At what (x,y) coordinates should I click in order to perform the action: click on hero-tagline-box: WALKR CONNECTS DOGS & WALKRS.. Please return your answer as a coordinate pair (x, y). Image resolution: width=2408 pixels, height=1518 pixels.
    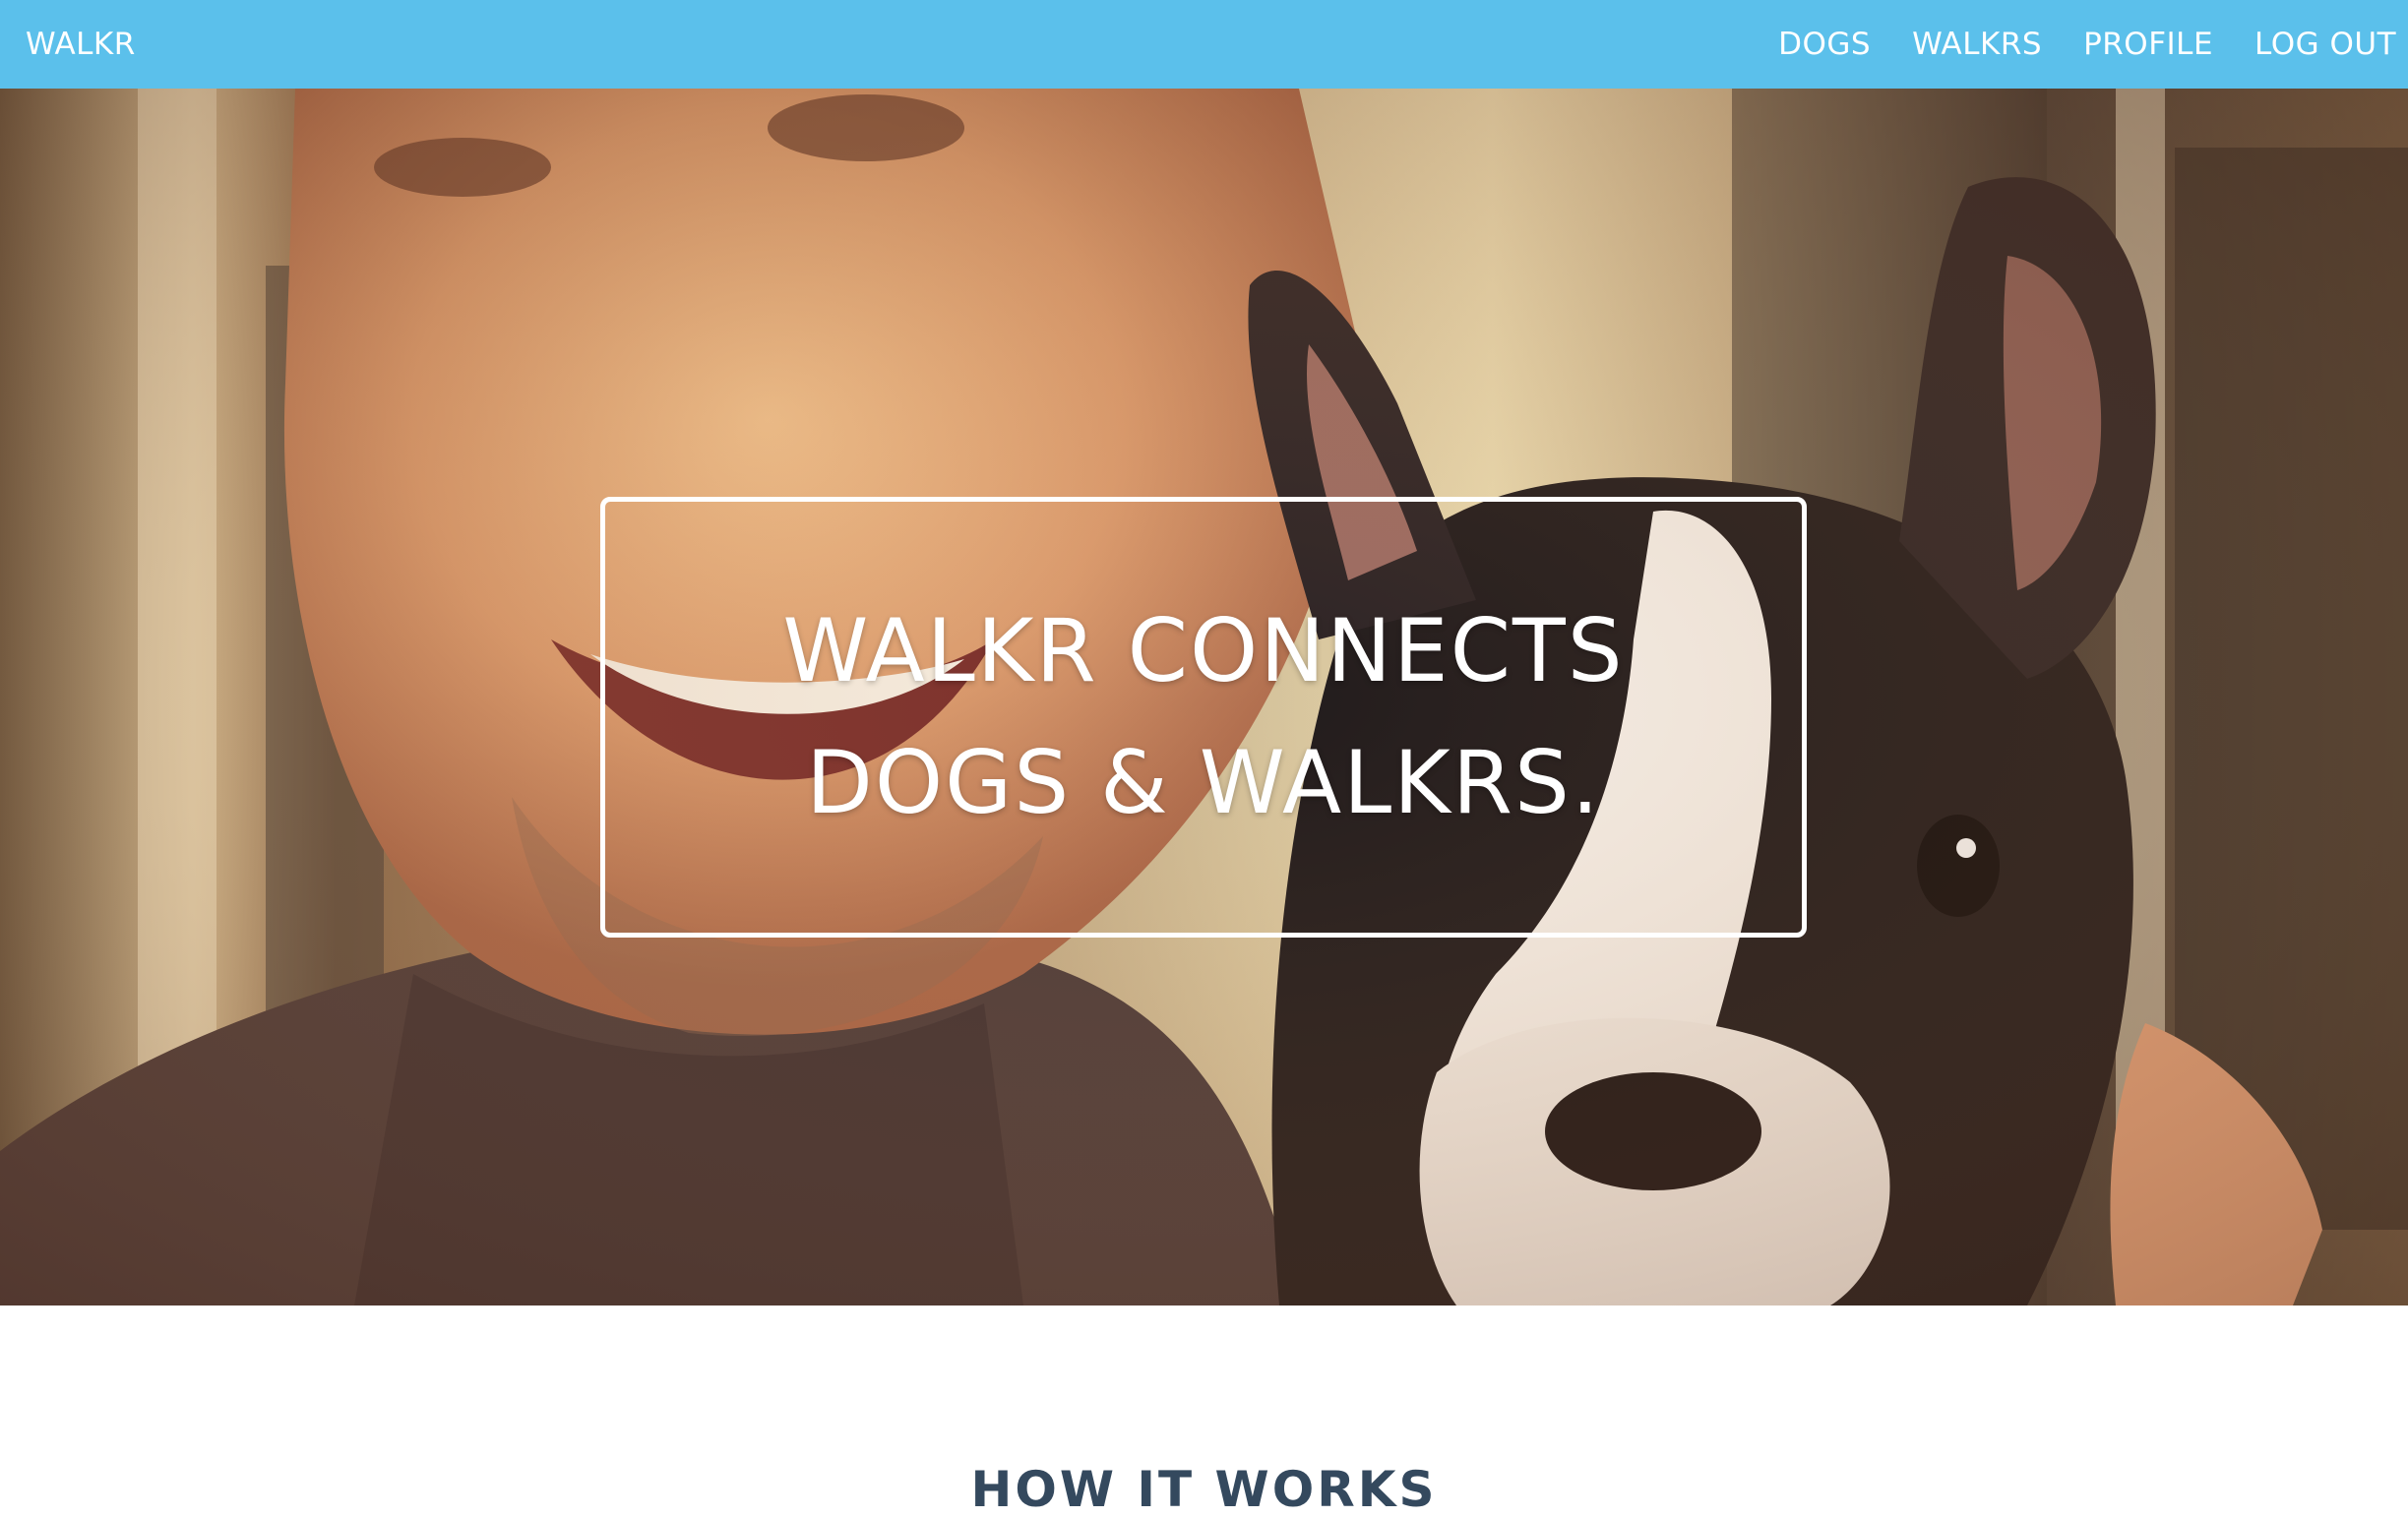
    Looking at the image, I should click on (1204, 717).